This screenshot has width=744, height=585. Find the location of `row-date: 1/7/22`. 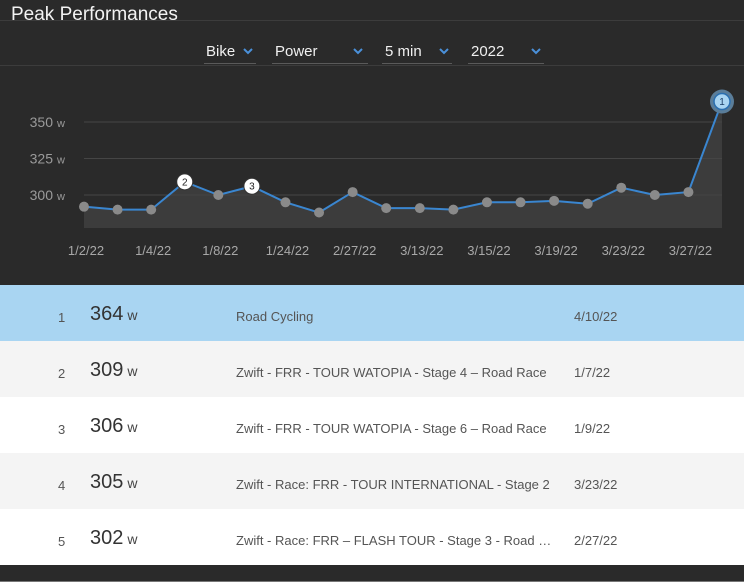

row-date: 1/7/22 is located at coordinates (592, 372).